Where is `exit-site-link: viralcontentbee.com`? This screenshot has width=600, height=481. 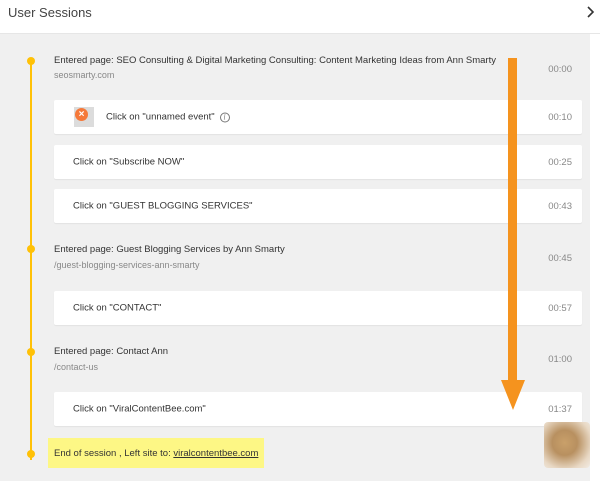
exit-site-link: viralcontentbee.com is located at coordinates (215, 453).